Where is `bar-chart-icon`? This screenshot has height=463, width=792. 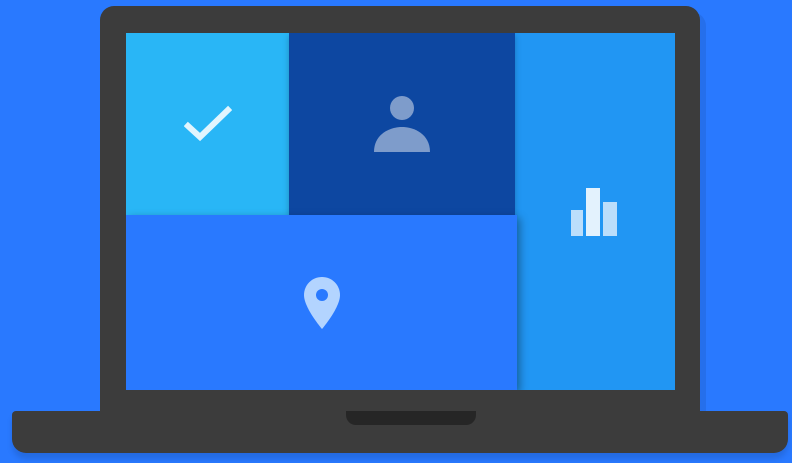 bar-chart-icon is located at coordinates (595, 211).